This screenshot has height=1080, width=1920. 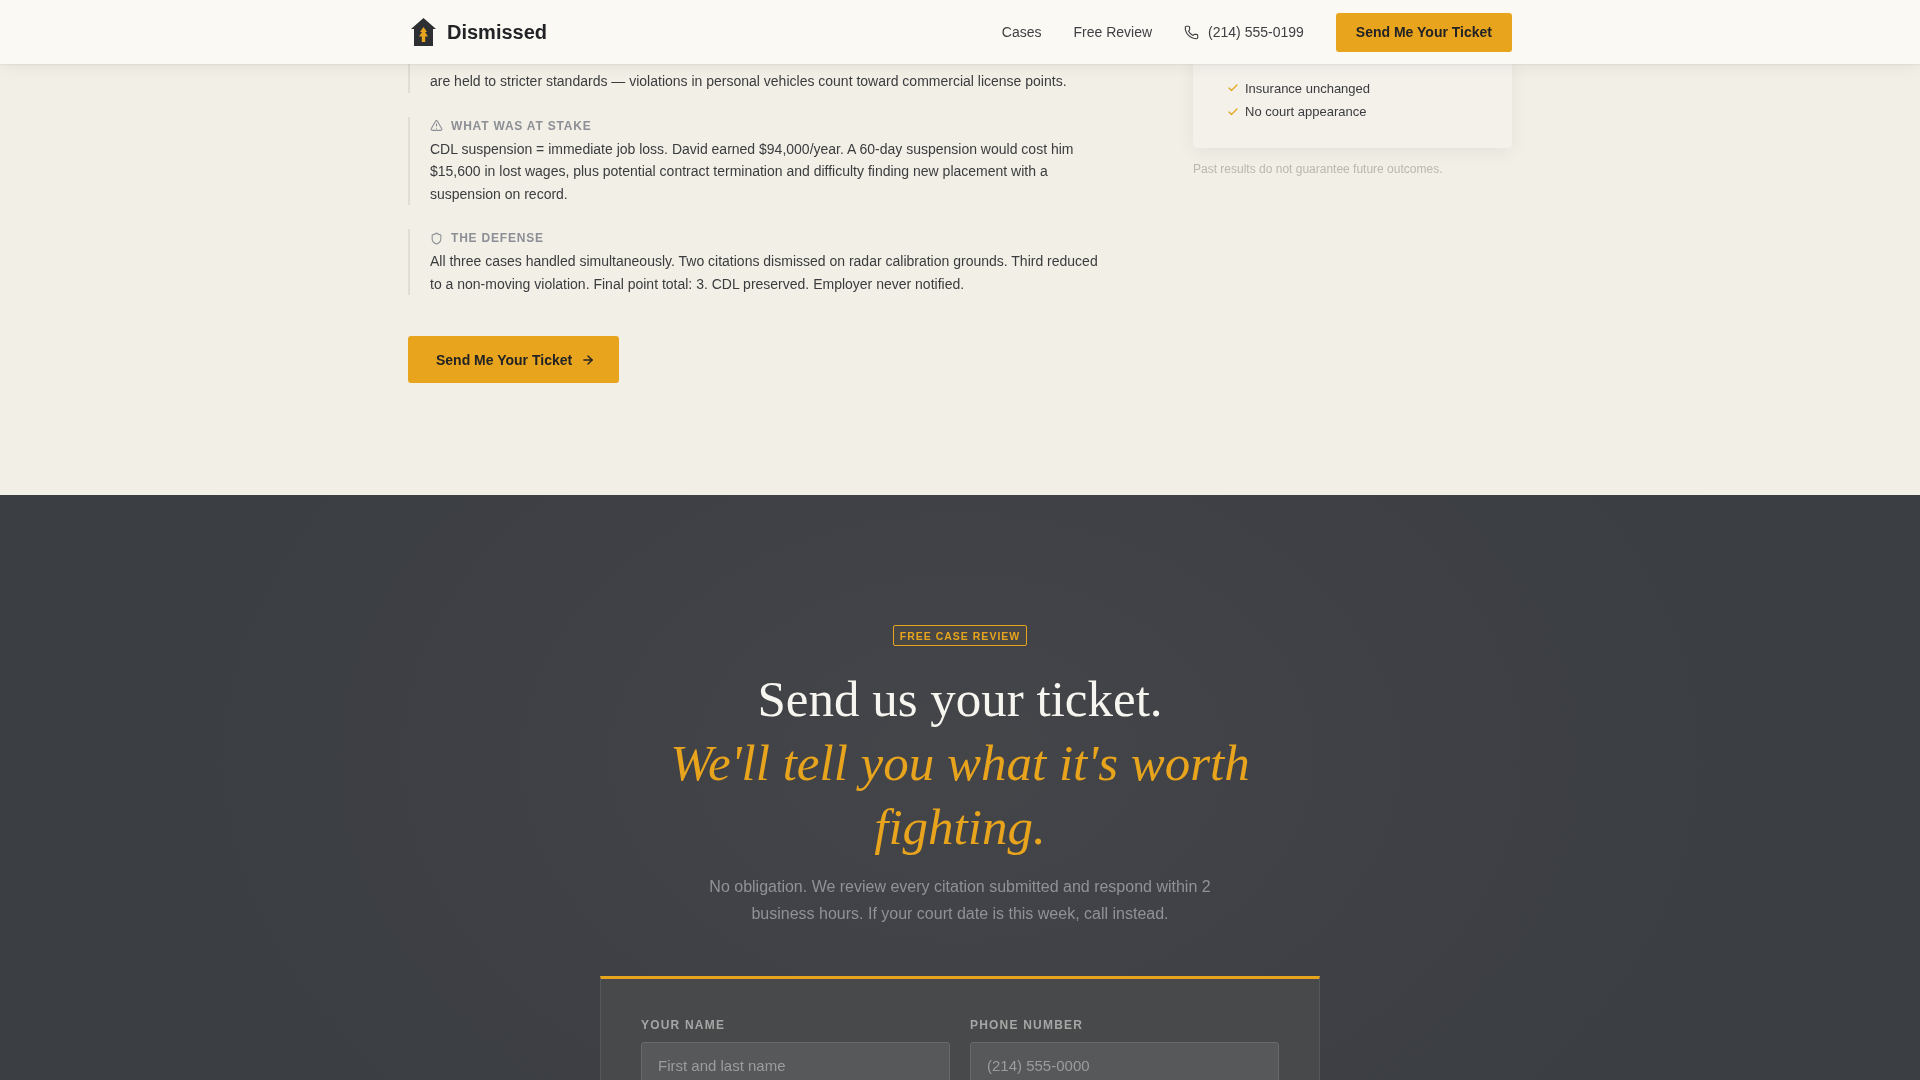 I want to click on phone-link: (214) 555-0199, so click(x=1244, y=32).